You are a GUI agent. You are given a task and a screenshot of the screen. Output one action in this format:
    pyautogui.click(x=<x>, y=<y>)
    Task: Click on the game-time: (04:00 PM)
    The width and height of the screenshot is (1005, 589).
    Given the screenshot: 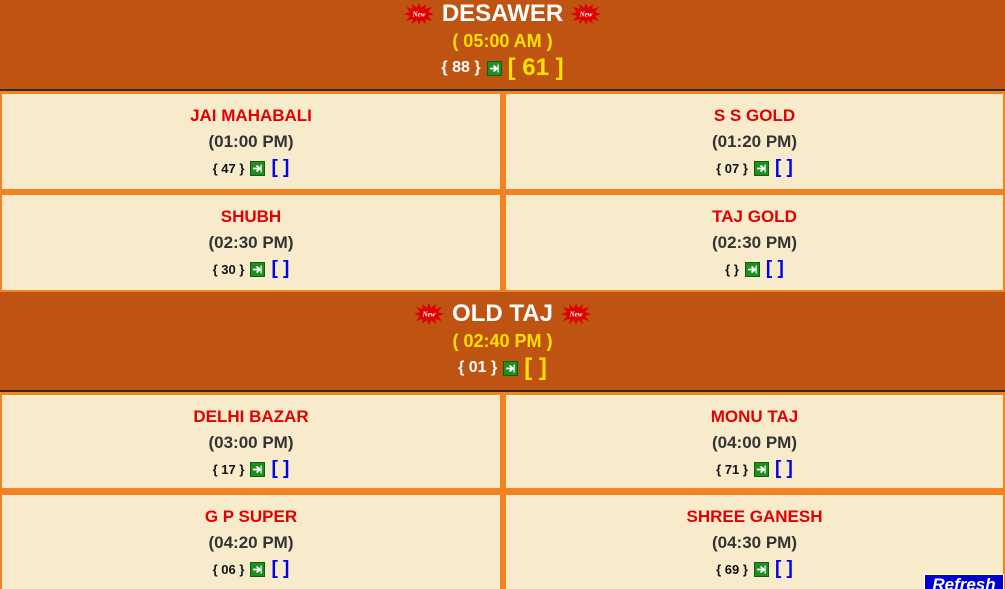 What is the action you would take?
    pyautogui.click(x=754, y=442)
    